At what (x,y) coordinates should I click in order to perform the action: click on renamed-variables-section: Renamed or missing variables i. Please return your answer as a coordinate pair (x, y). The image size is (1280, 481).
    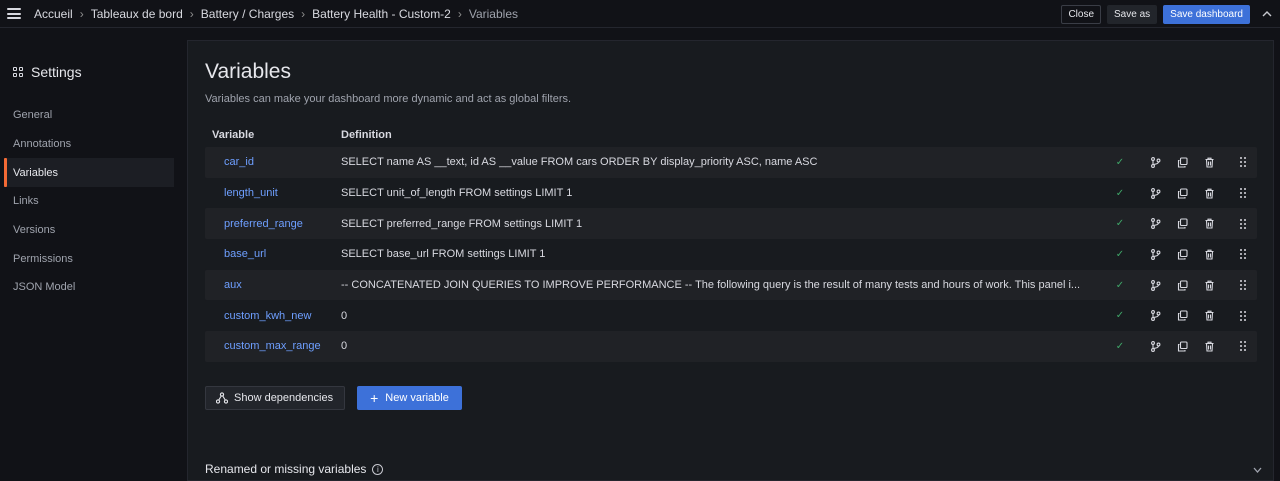
    Looking at the image, I should click on (294, 469).